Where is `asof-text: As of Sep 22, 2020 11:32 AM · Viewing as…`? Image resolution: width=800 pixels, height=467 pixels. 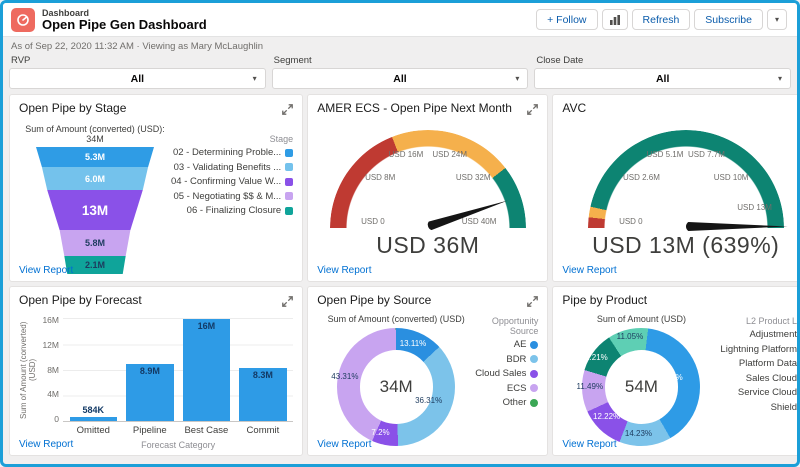 asof-text: As of Sep 22, 2020 11:32 AM · Viewing as… is located at coordinates (137, 46).